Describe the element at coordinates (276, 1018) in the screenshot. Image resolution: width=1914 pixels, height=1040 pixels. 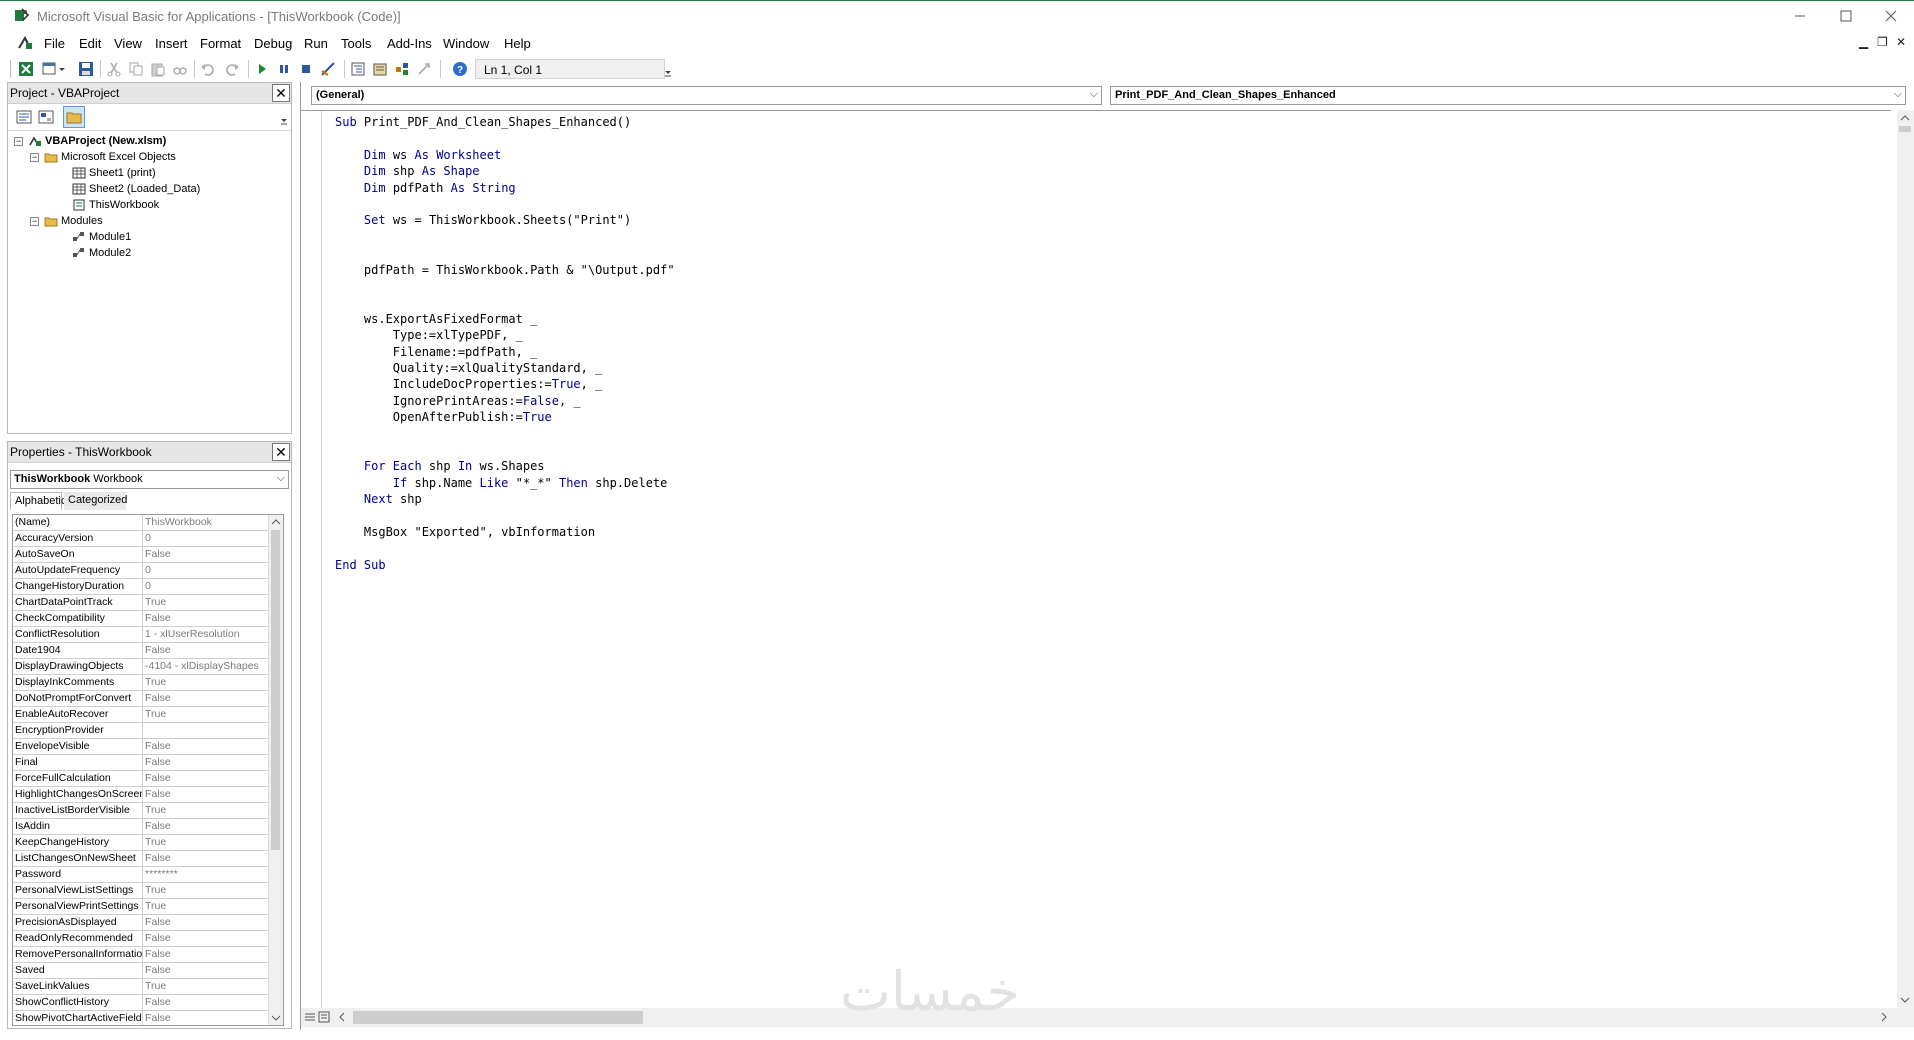
I see `scroll-down-icon` at that location.